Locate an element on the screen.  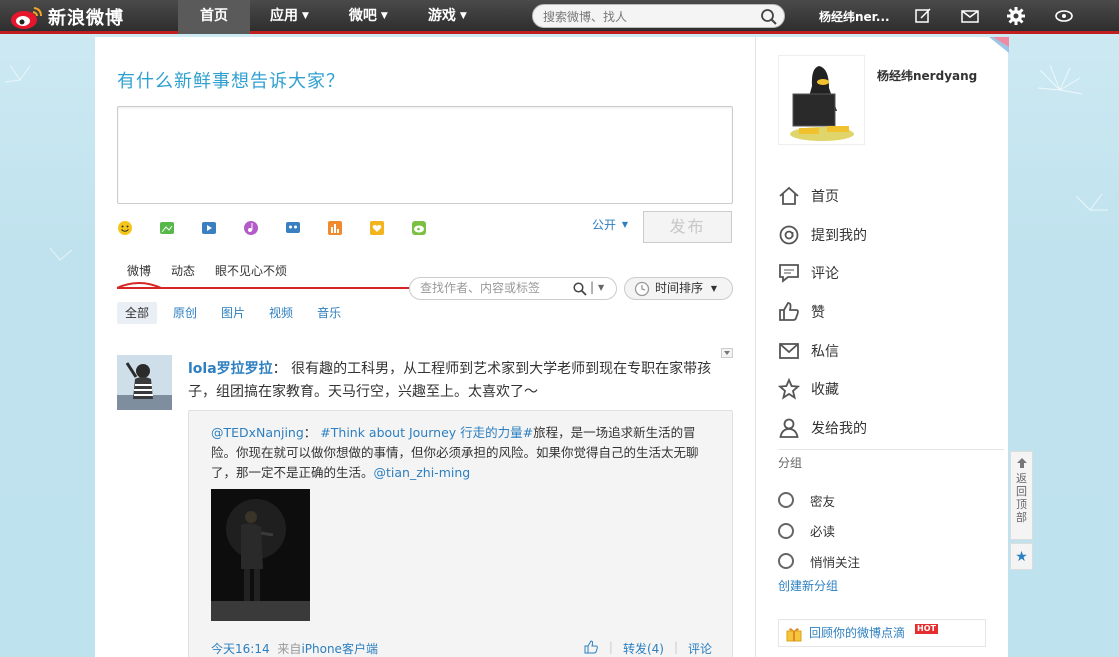
sort-dropdown: 时间排序 ▼ is located at coordinates (678, 288).